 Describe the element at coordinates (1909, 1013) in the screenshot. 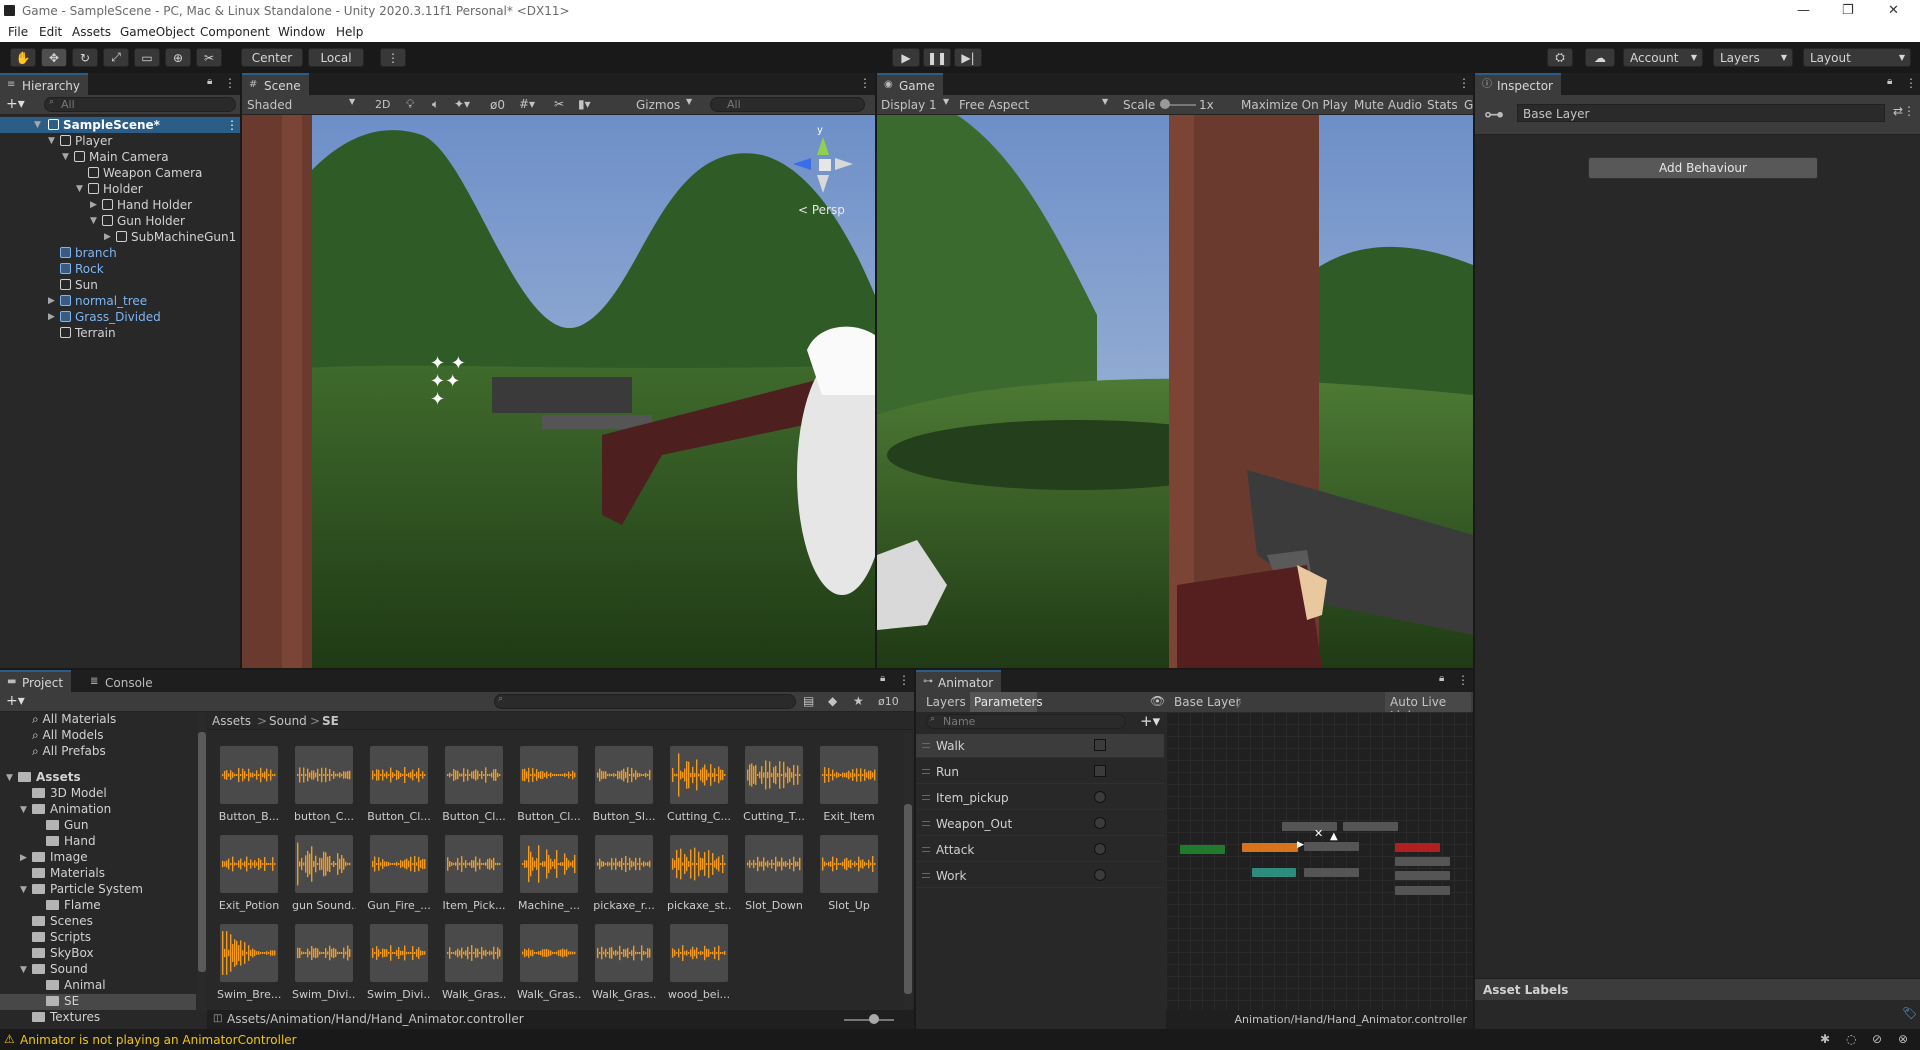

I see `tag-icon: 🏷︎` at that location.